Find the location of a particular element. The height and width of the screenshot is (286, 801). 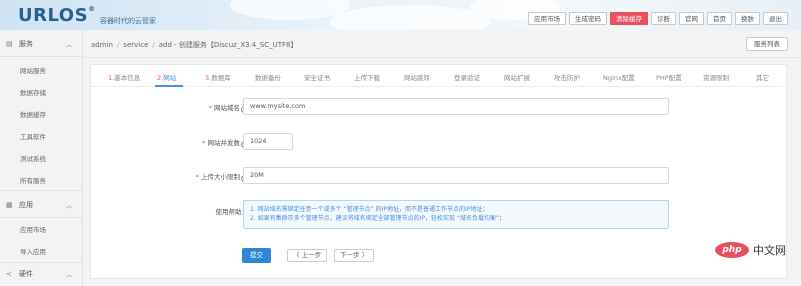

share-icon: ≺ is located at coordinates (9, 274).